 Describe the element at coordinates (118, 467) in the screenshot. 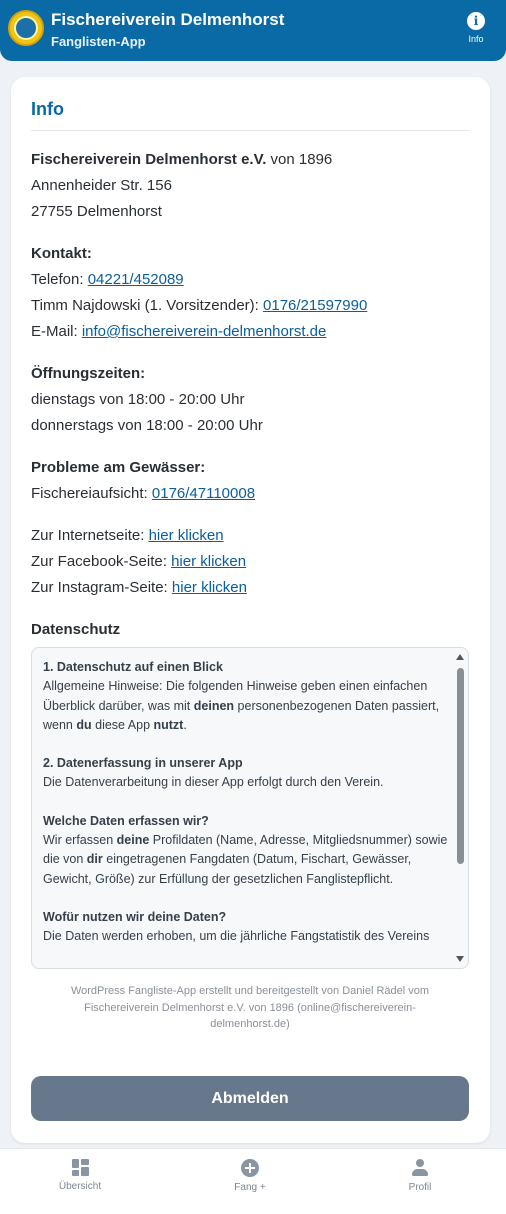

I see `problems-heading: Probleme am Gewässer:` at that location.